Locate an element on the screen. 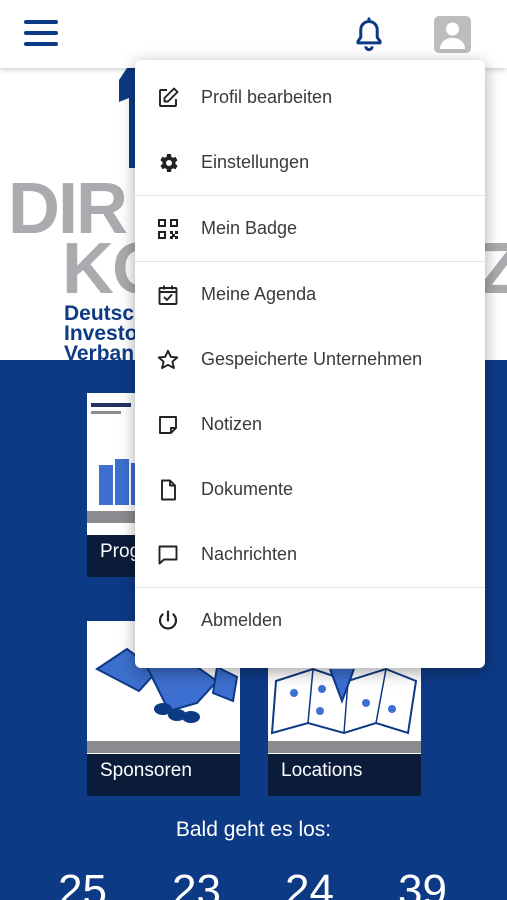 This screenshot has height=900, width=507. menu-item-label: Abmelden is located at coordinates (242, 620).